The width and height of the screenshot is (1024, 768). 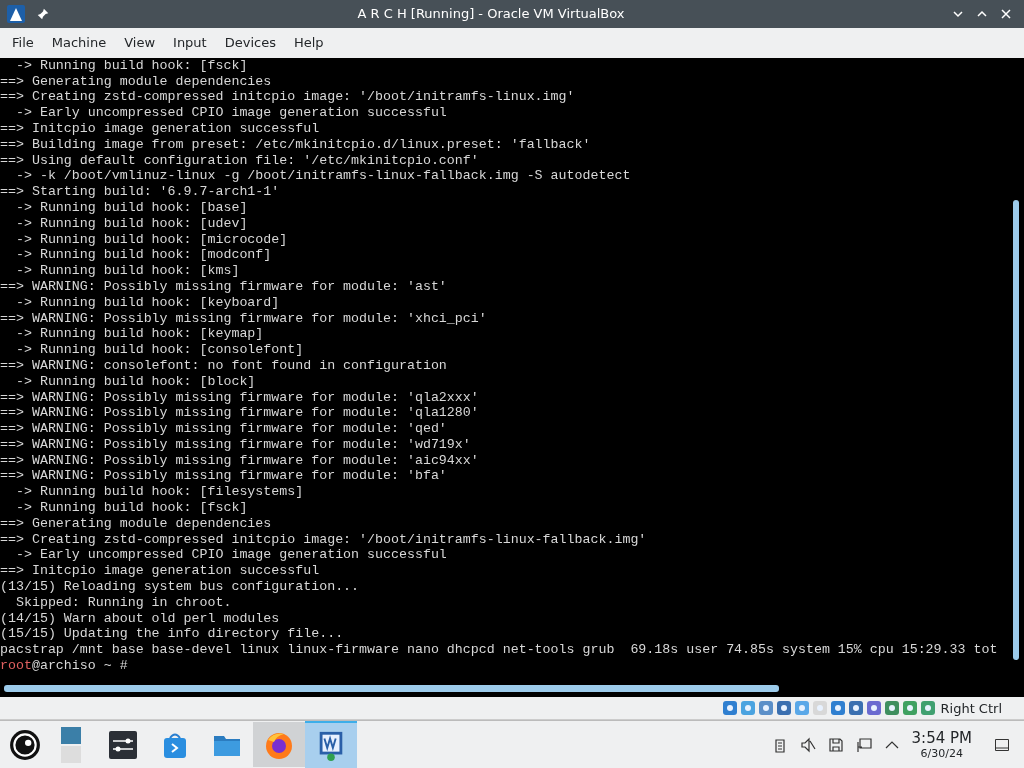 What do you see at coordinates (79, 666) in the screenshot?
I see `prompt-text: @archiso ~ #` at bounding box center [79, 666].